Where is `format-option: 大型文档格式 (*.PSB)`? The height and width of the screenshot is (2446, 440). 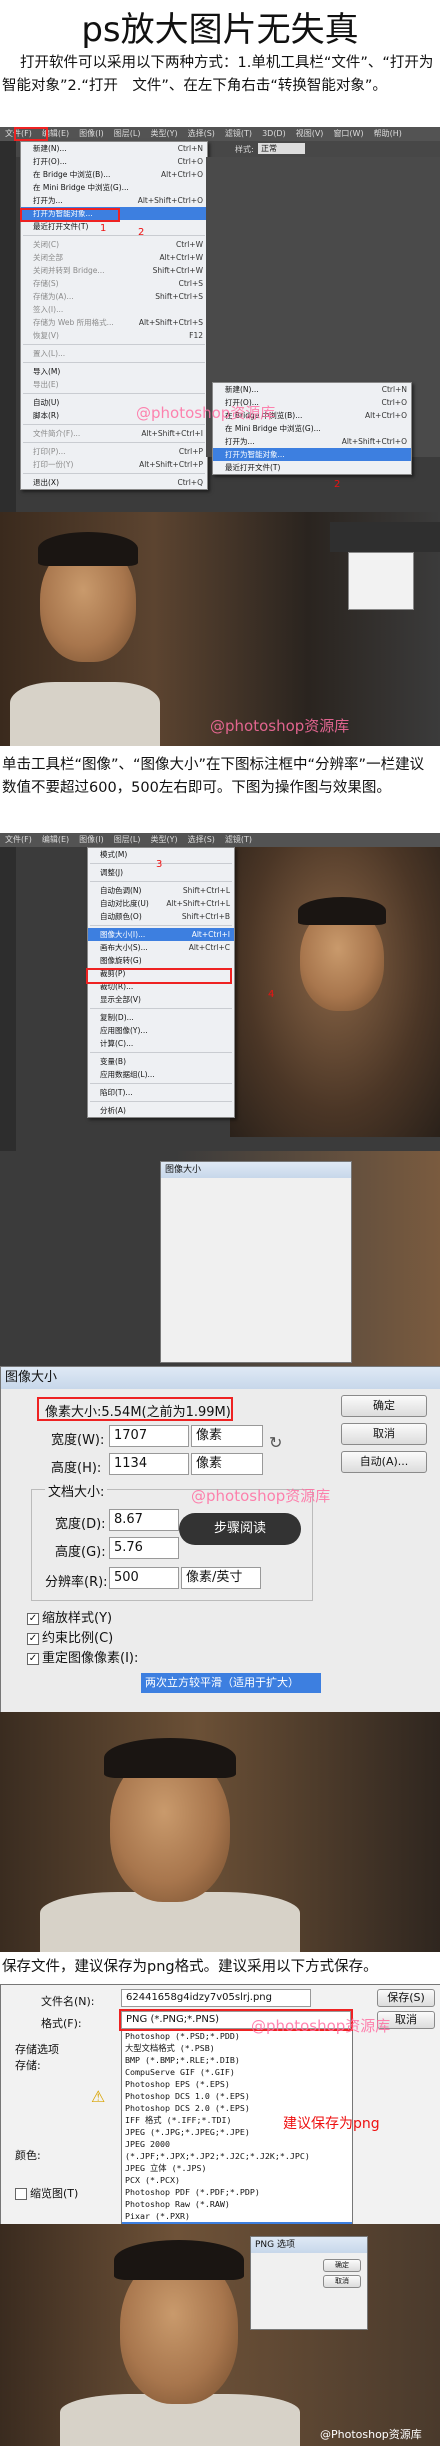
format-option: 大型文档格式 (*.PSB) is located at coordinates (237, 2048).